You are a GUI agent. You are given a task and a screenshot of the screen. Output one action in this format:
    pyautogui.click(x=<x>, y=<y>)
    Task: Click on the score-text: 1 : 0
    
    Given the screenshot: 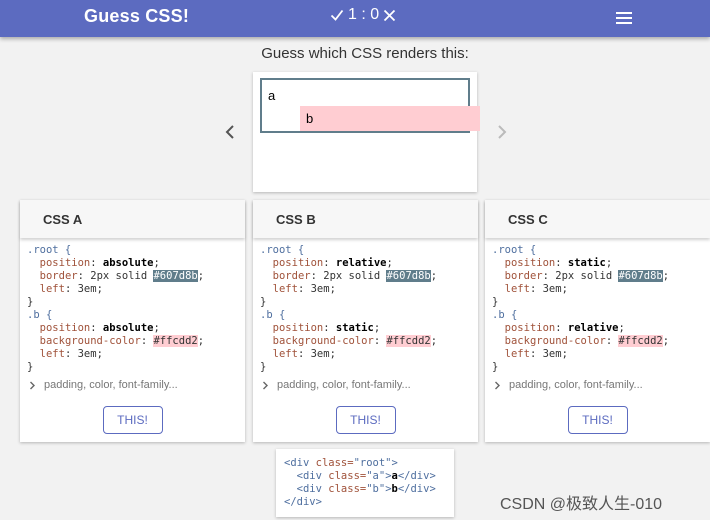 What is the action you would take?
    pyautogui.click(x=364, y=14)
    